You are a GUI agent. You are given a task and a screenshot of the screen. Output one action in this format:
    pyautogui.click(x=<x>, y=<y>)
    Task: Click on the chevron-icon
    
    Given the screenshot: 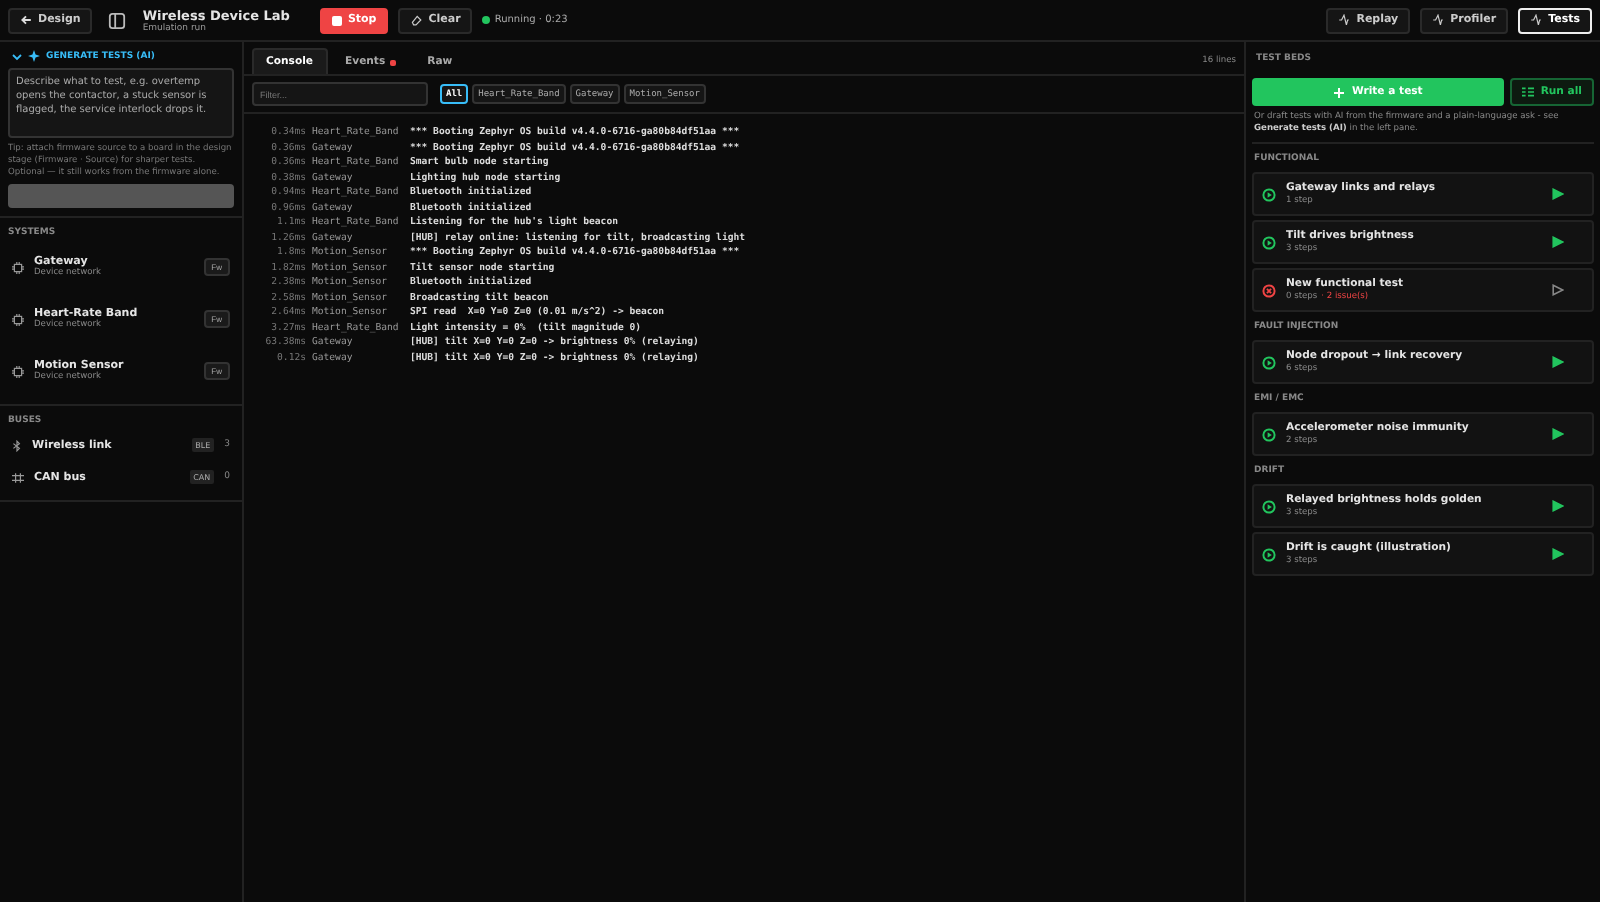 What is the action you would take?
    pyautogui.click(x=17, y=56)
    